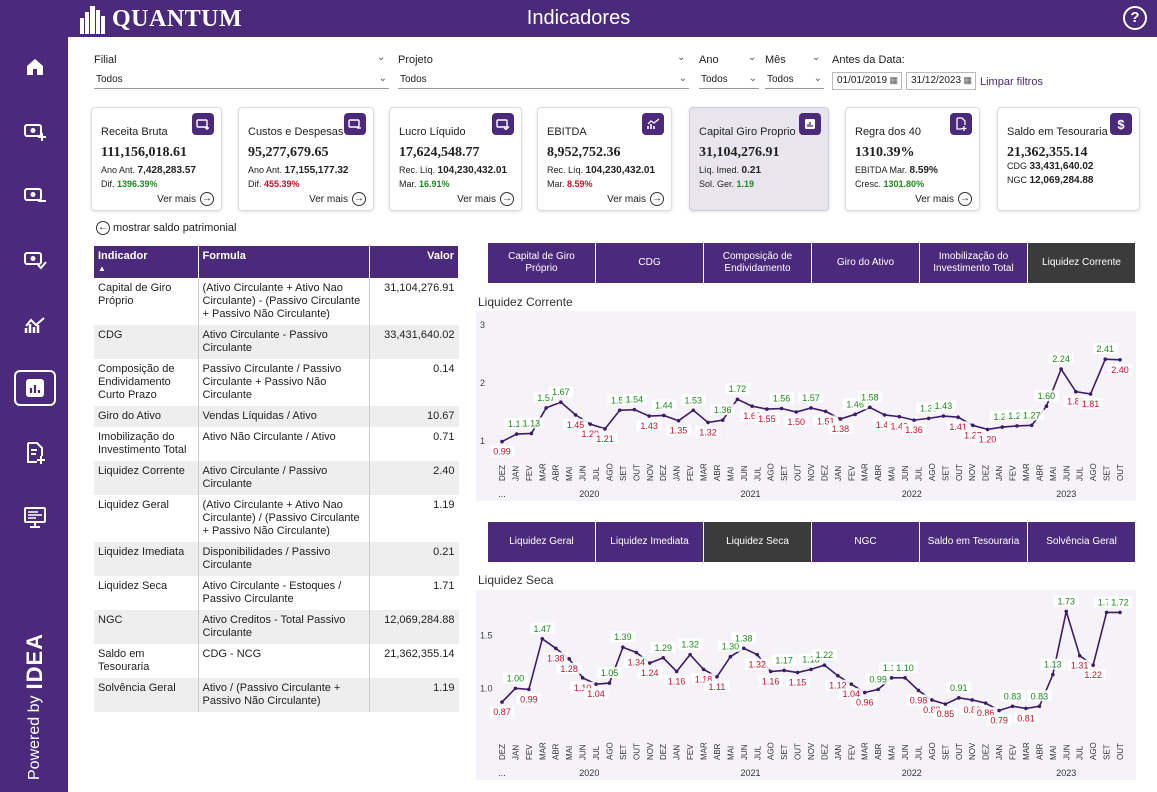  I want to click on tab-imobilizacao-investimento: Imobilização do Investimento Total, so click(974, 263).